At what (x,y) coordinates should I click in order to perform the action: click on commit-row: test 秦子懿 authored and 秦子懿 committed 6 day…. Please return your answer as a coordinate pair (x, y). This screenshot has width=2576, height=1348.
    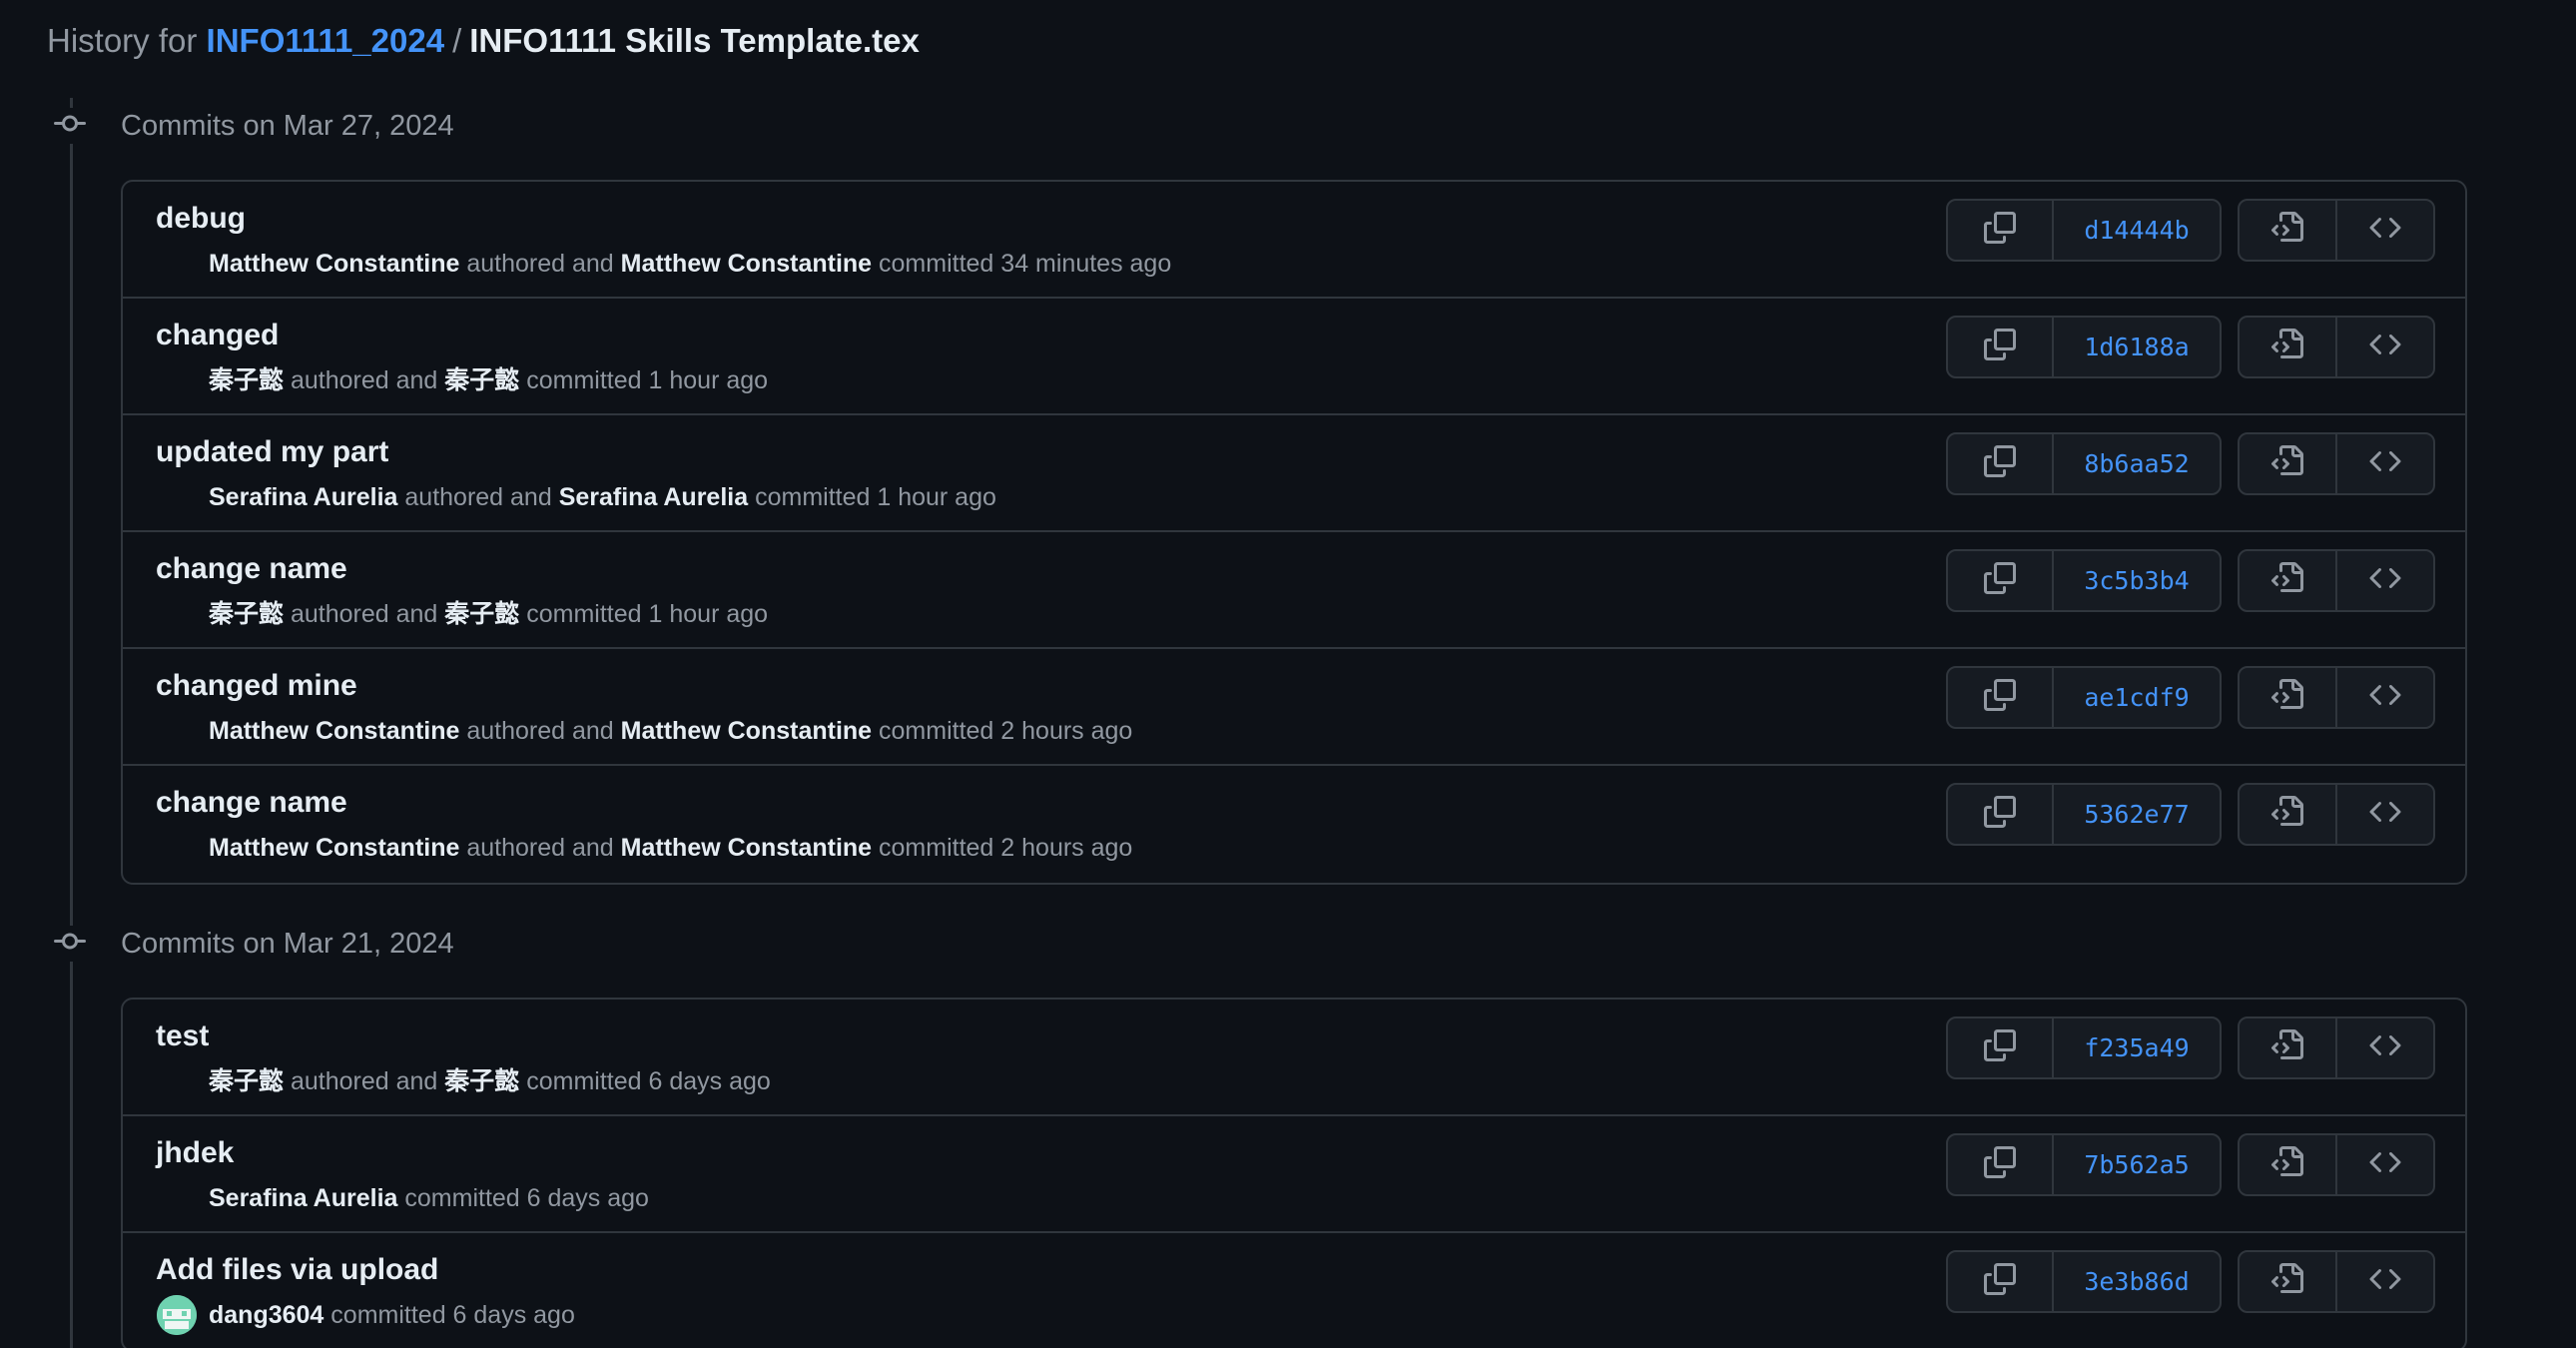
    Looking at the image, I should click on (1294, 1058).